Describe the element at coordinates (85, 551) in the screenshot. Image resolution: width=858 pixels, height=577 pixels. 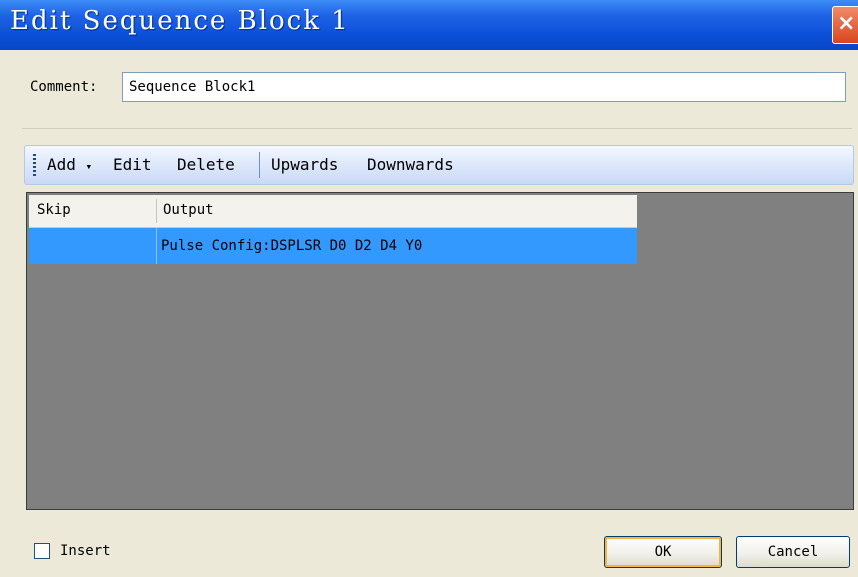
I see `insert-label: Insert` at that location.